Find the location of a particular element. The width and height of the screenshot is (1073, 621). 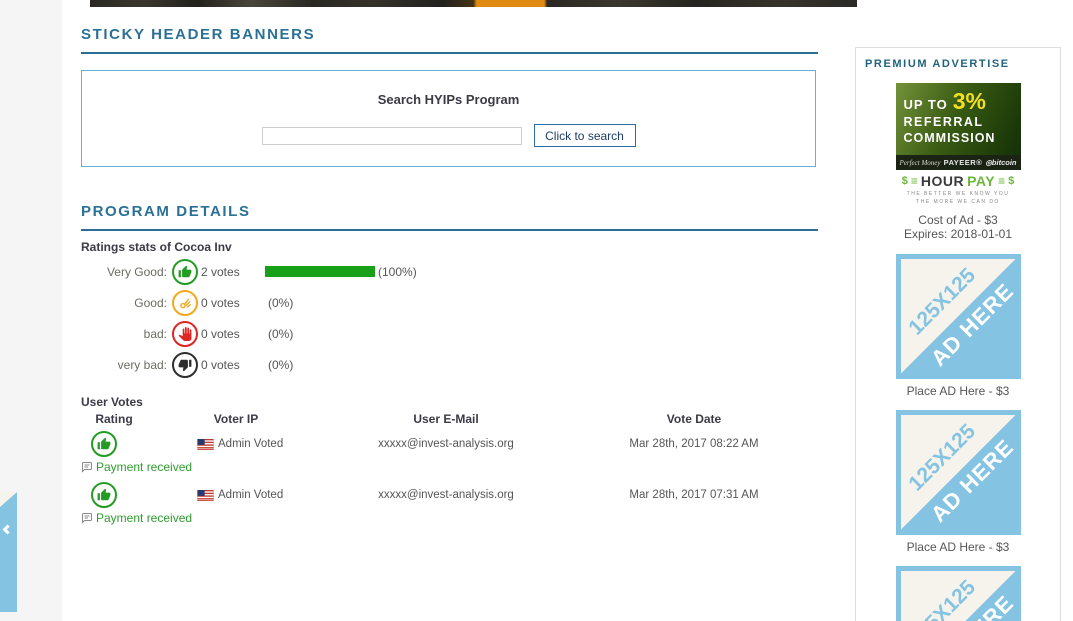

header-banner-strip is located at coordinates (473, 3).